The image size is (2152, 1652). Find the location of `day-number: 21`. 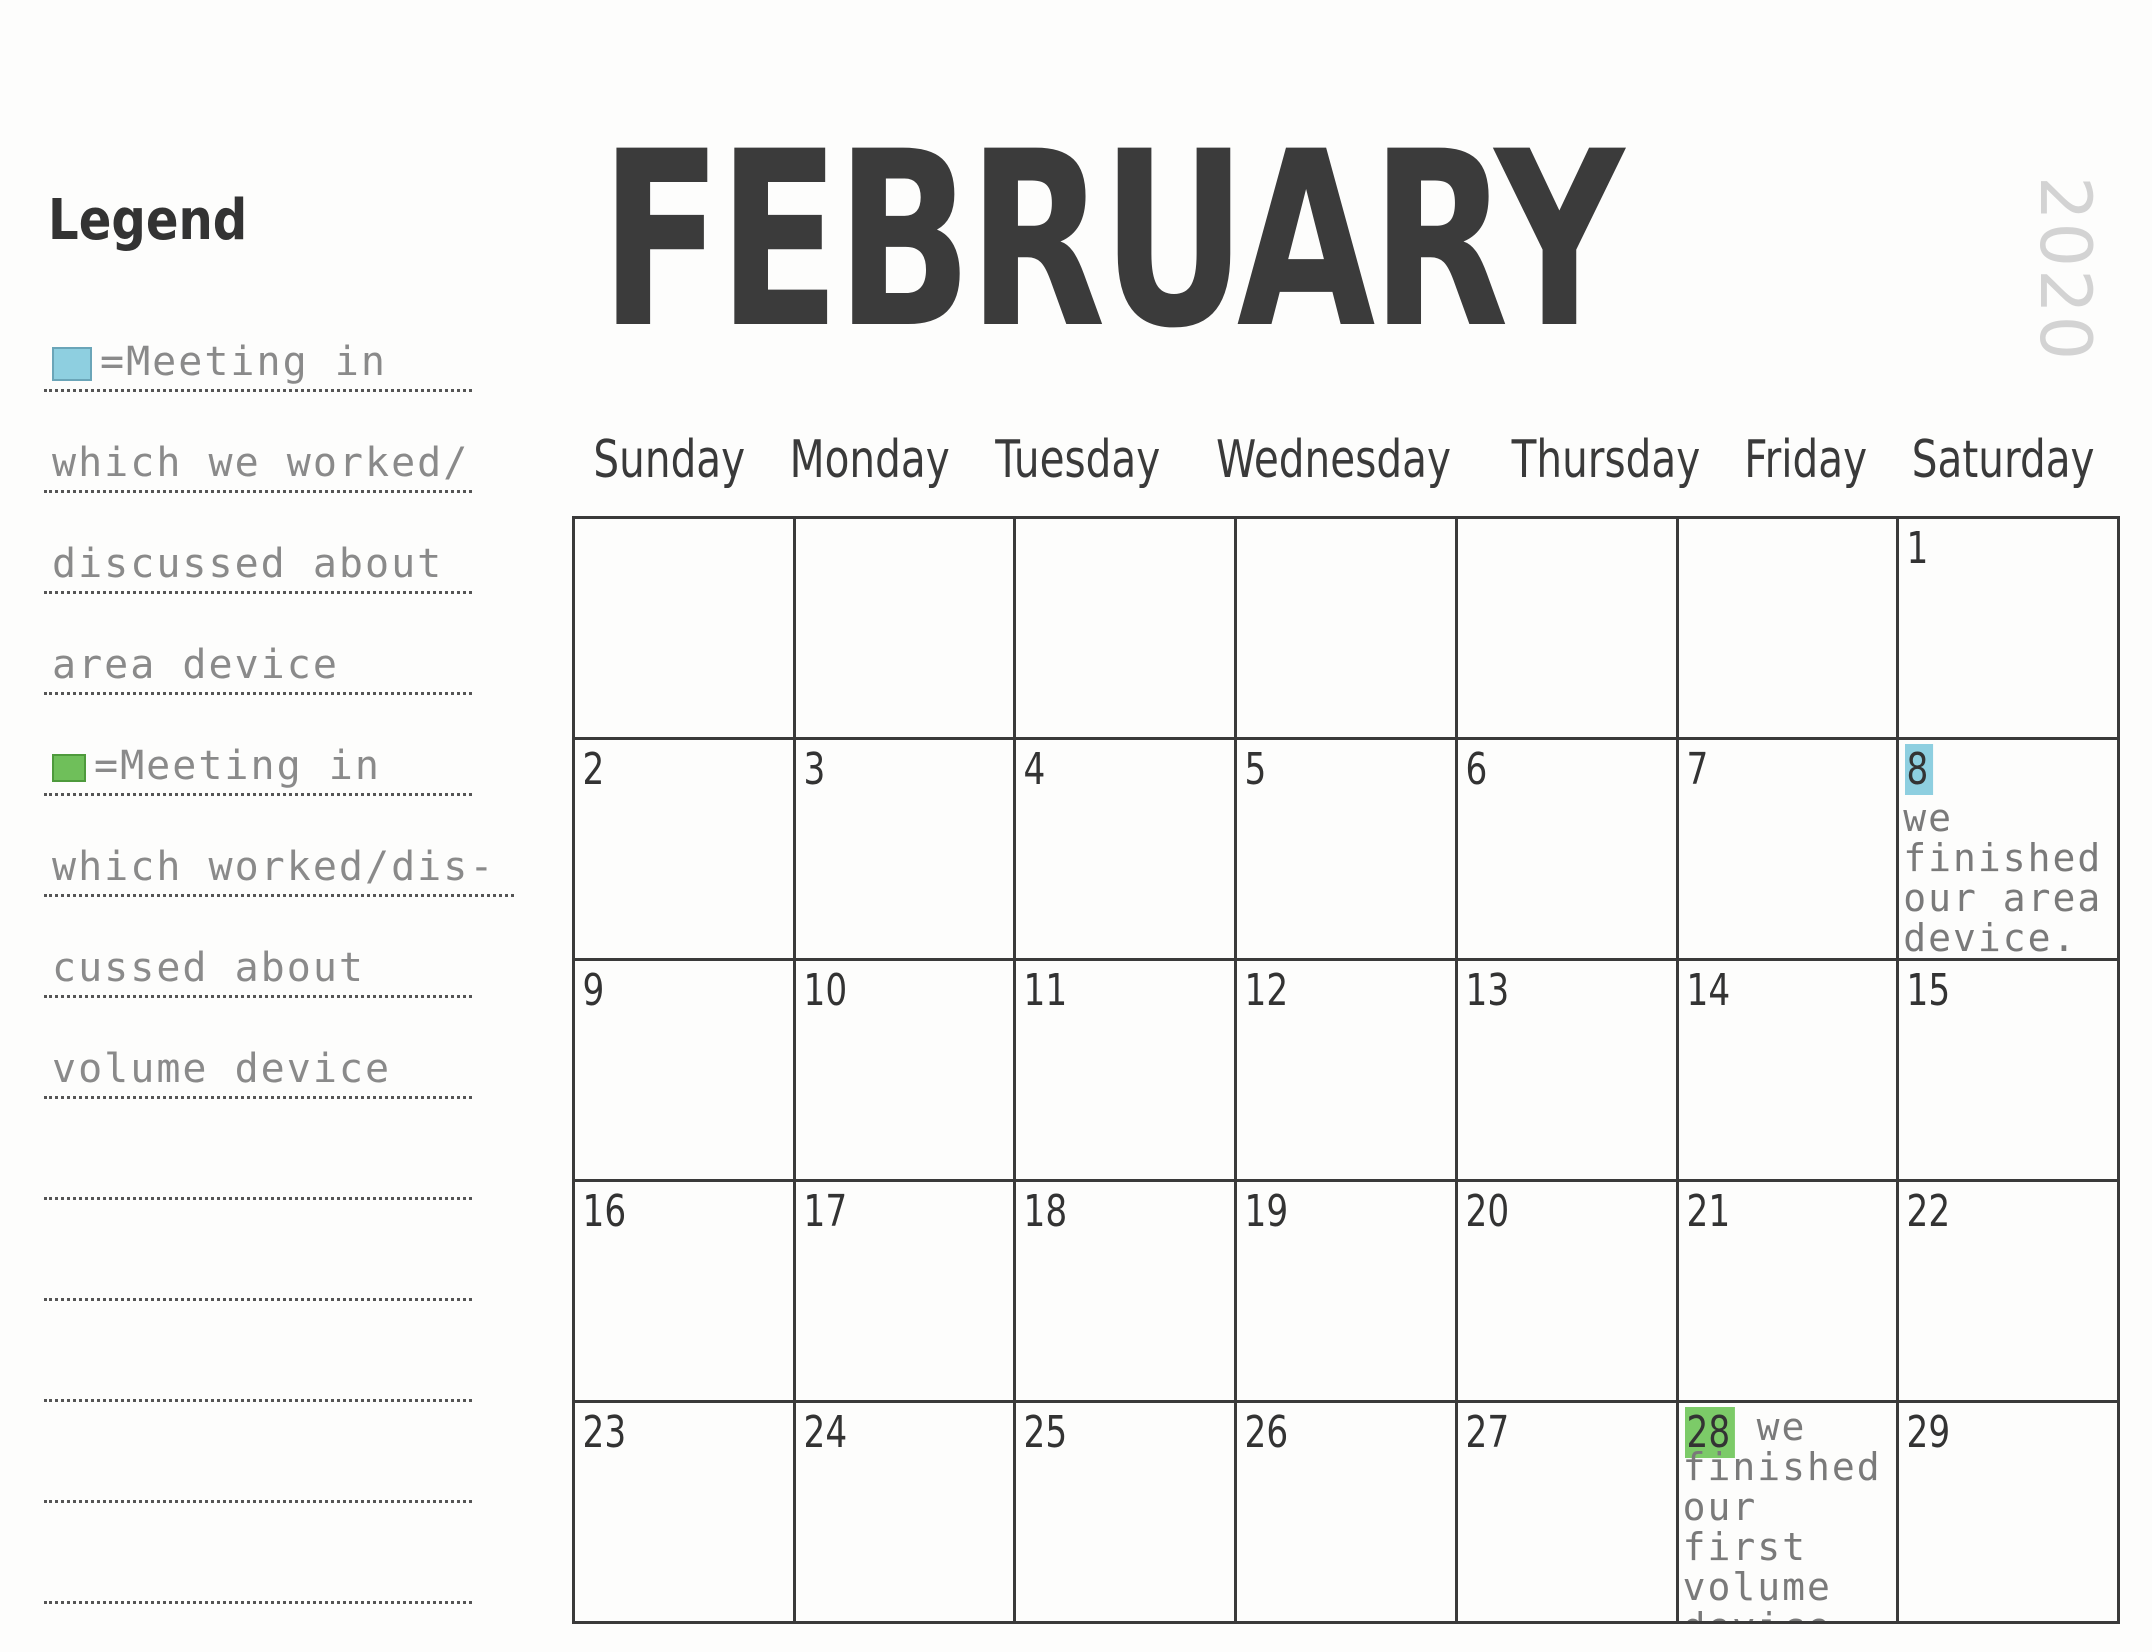

day-number: 21 is located at coordinates (1708, 1211).